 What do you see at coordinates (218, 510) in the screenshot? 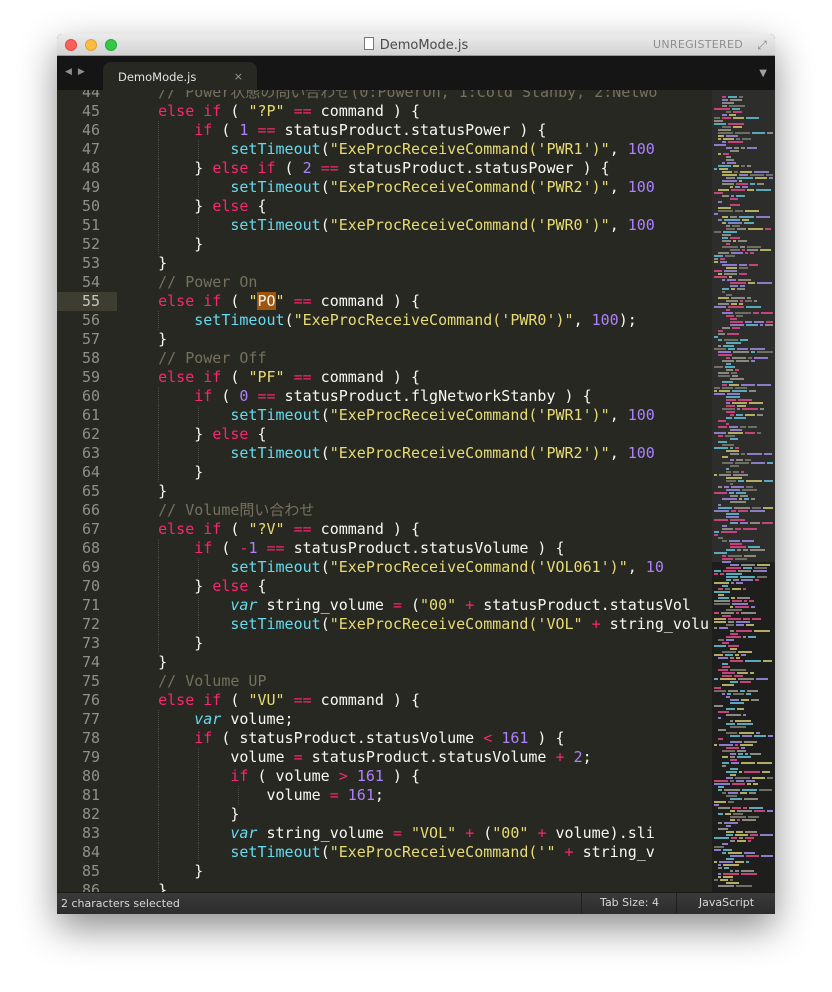
I see `code-line: // Volume問い合わせ` at bounding box center [218, 510].